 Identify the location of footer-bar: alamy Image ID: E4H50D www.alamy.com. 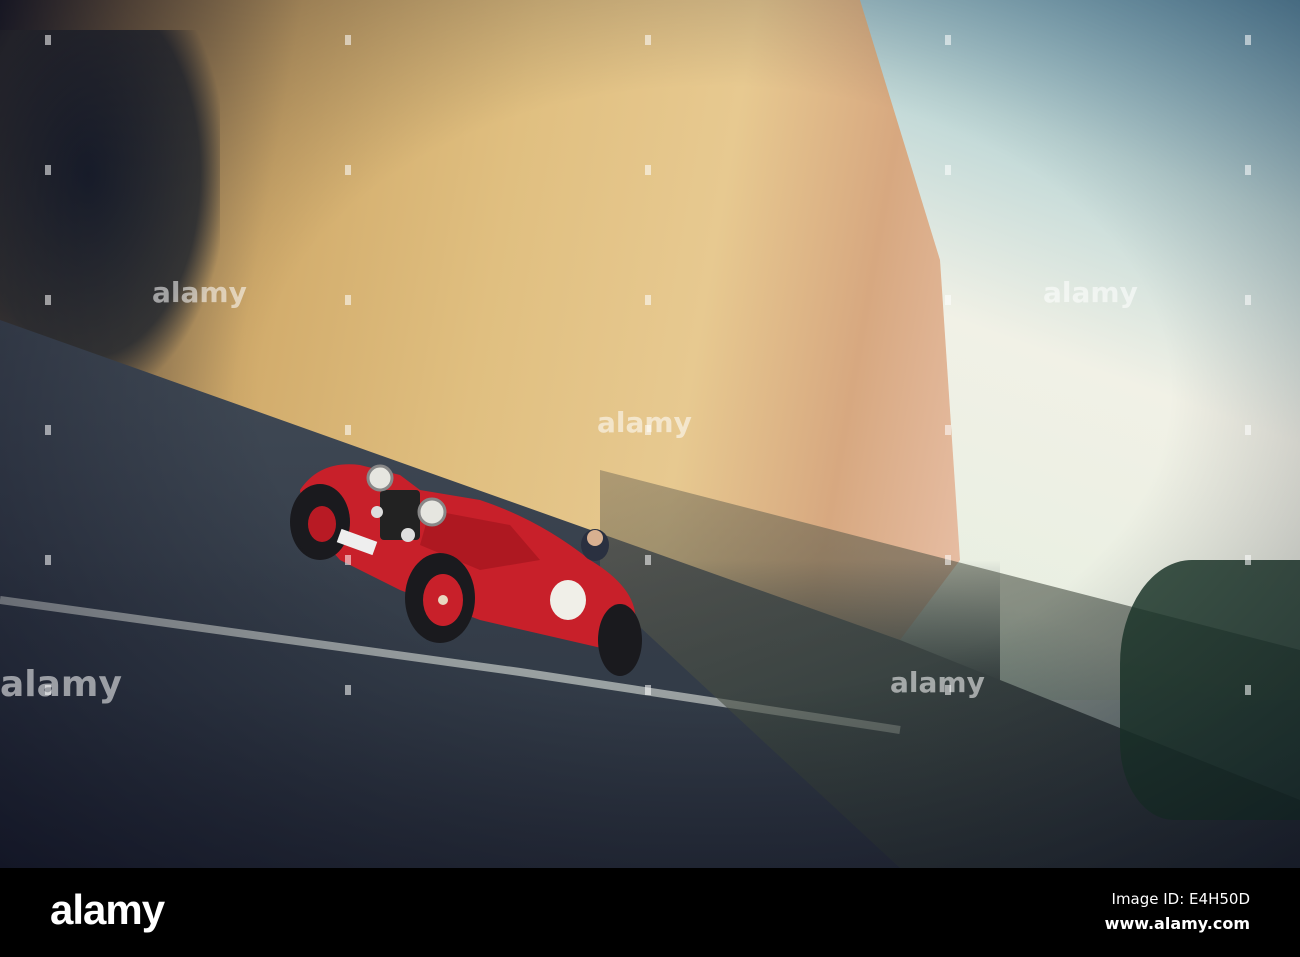
(650, 912).